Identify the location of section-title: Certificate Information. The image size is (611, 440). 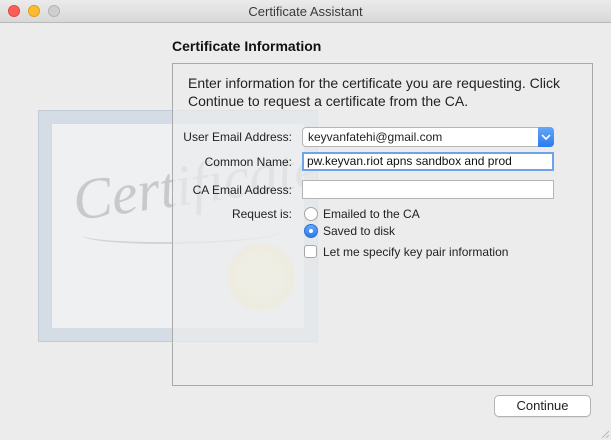
(247, 46).